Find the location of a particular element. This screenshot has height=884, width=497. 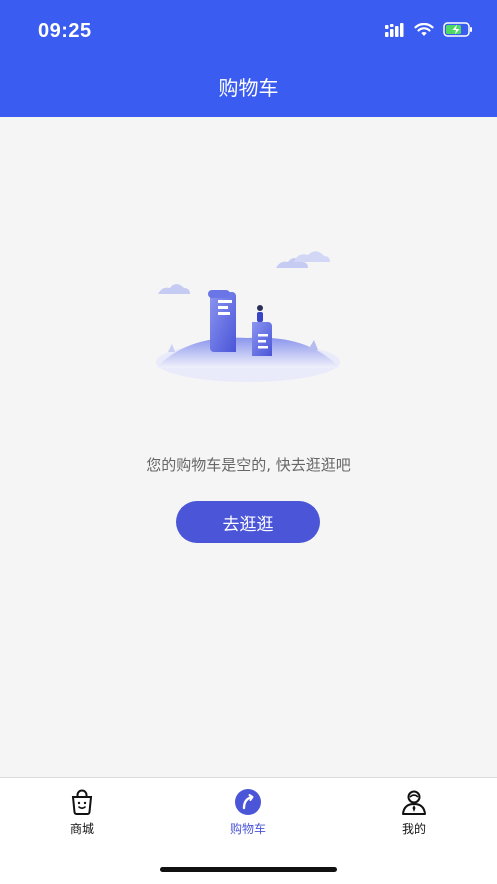

wifi-icon is located at coordinates (424, 29).